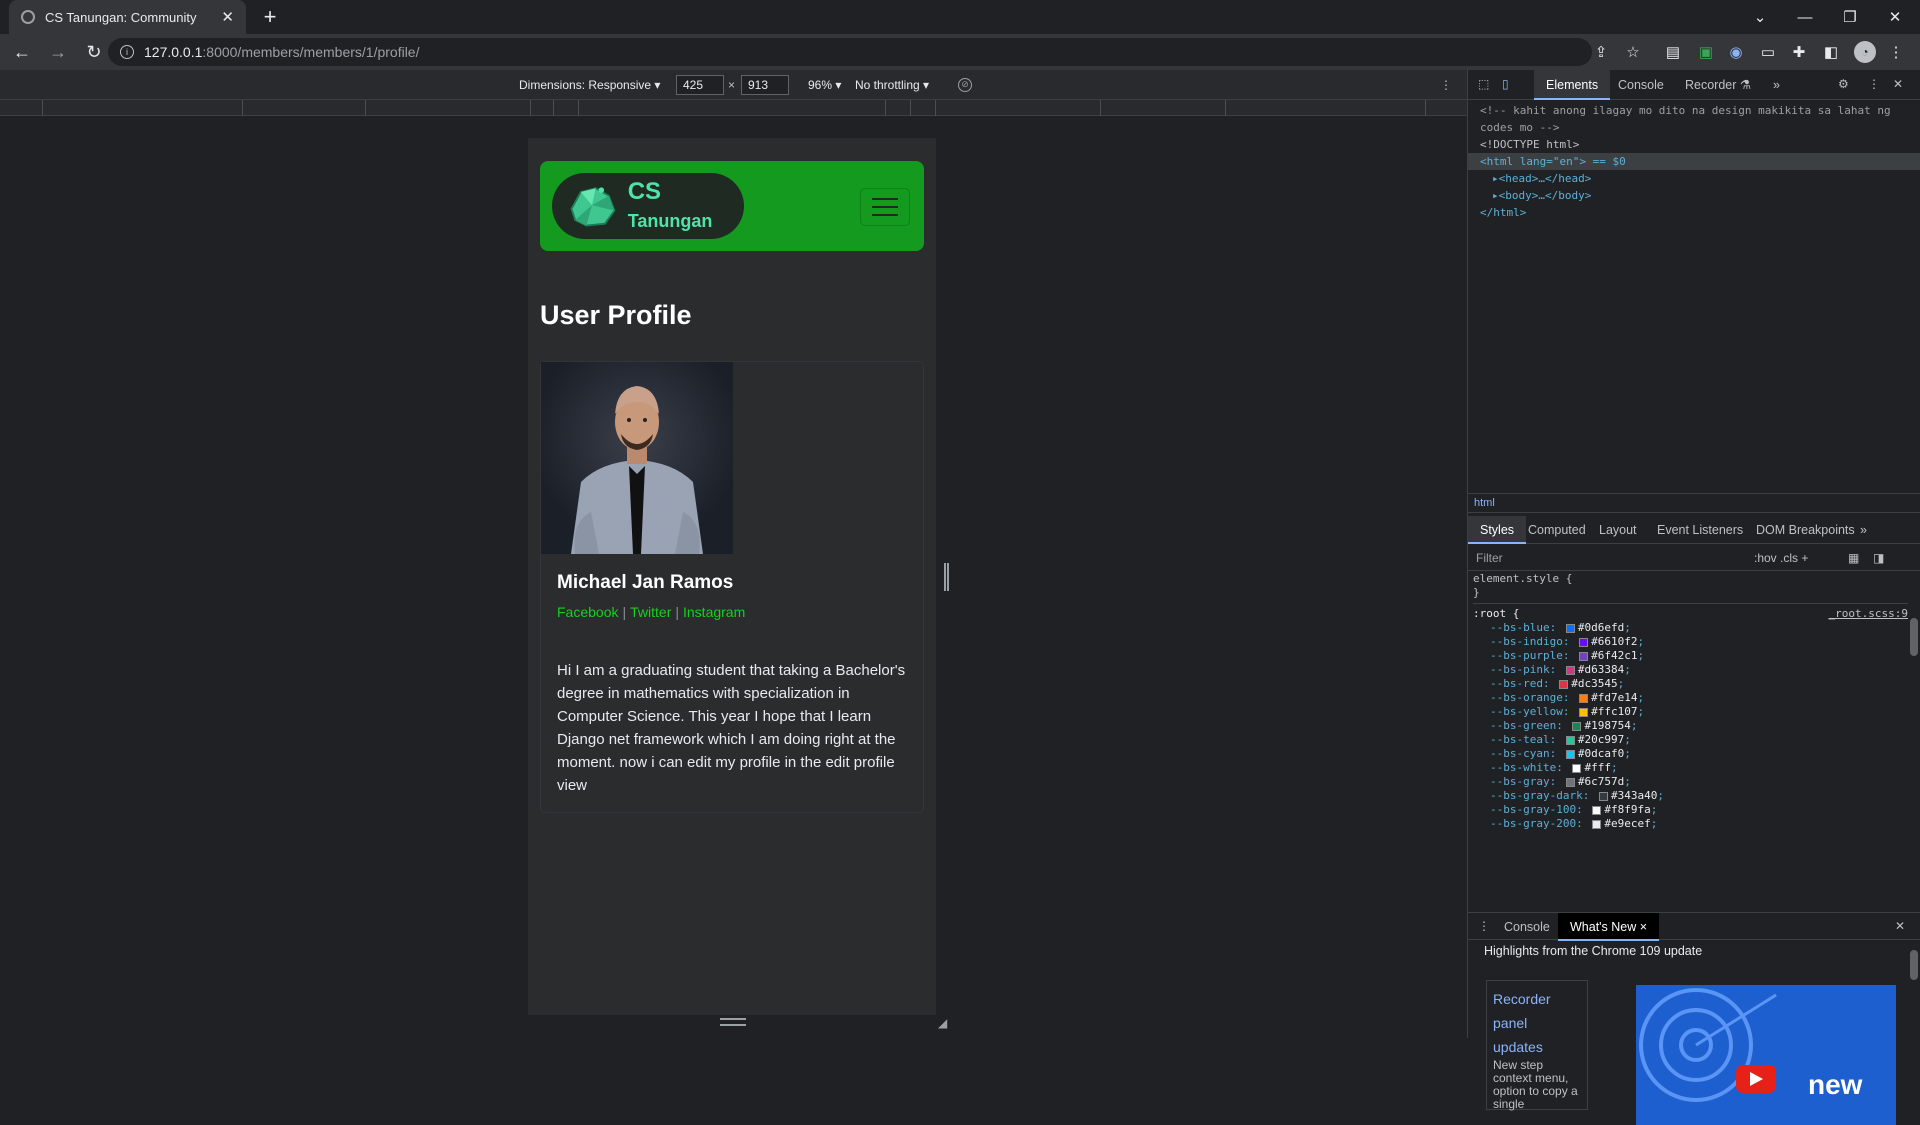  What do you see at coordinates (94, 52) in the screenshot?
I see `reload-icon: ↻` at bounding box center [94, 52].